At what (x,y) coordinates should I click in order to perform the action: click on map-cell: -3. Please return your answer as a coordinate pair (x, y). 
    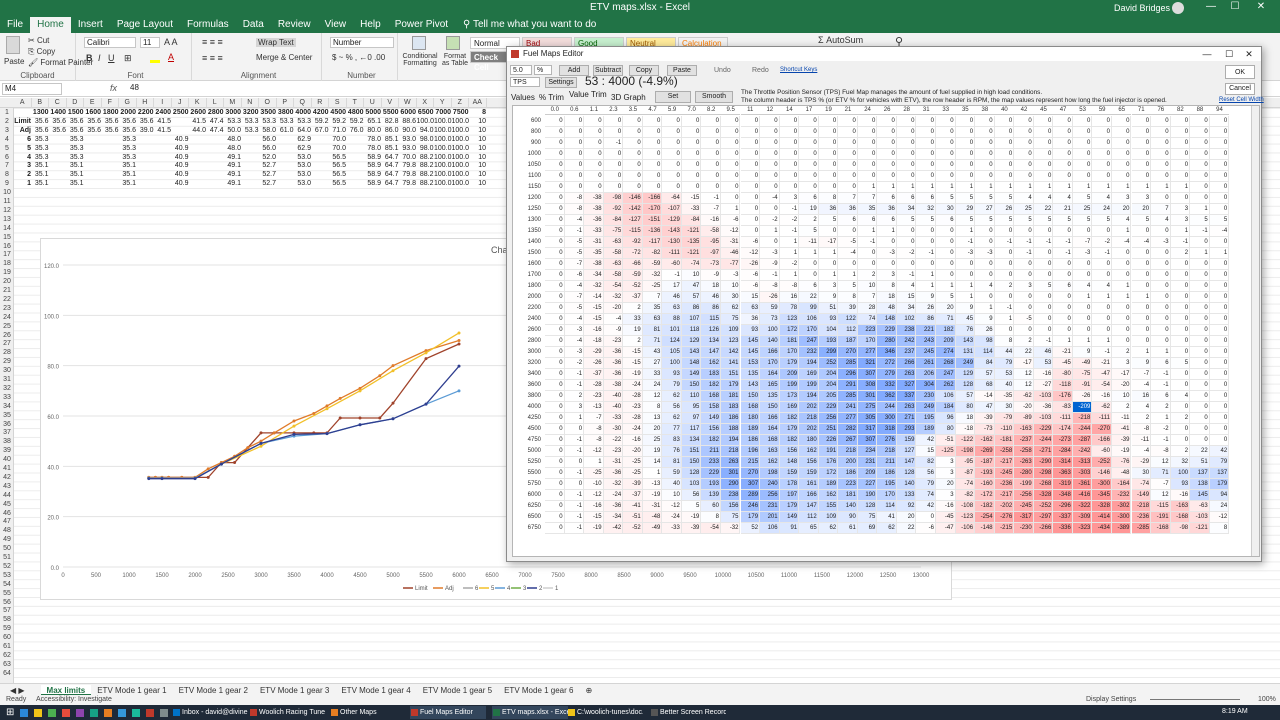
    Looking at the image, I should click on (1161, 242).